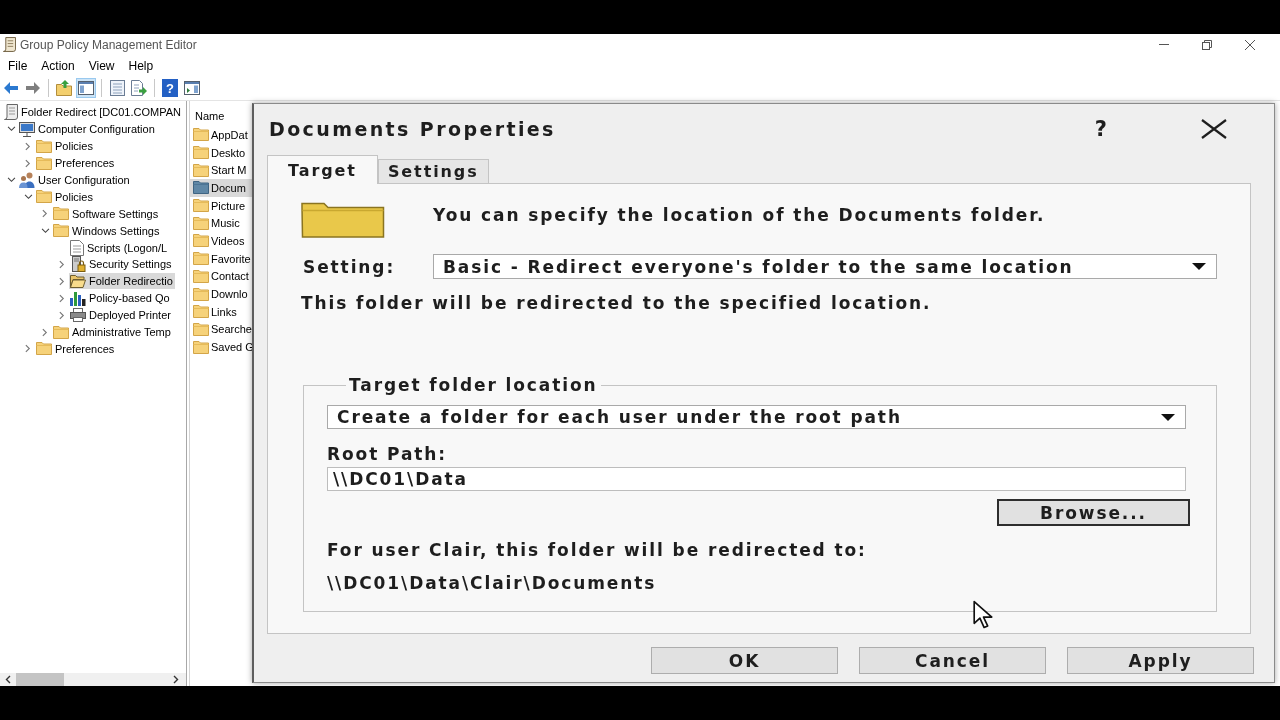 Image resolution: width=1280 pixels, height=720 pixels. I want to click on dialog-button: OK, so click(744, 660).